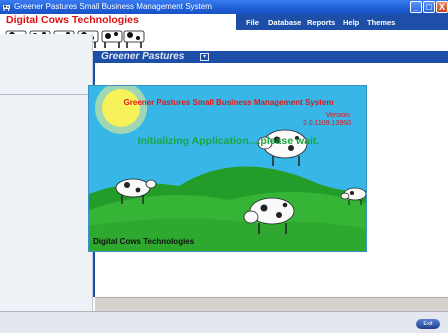 The height and width of the screenshot is (333, 448). I want to click on menu-file: File, so click(252, 22).